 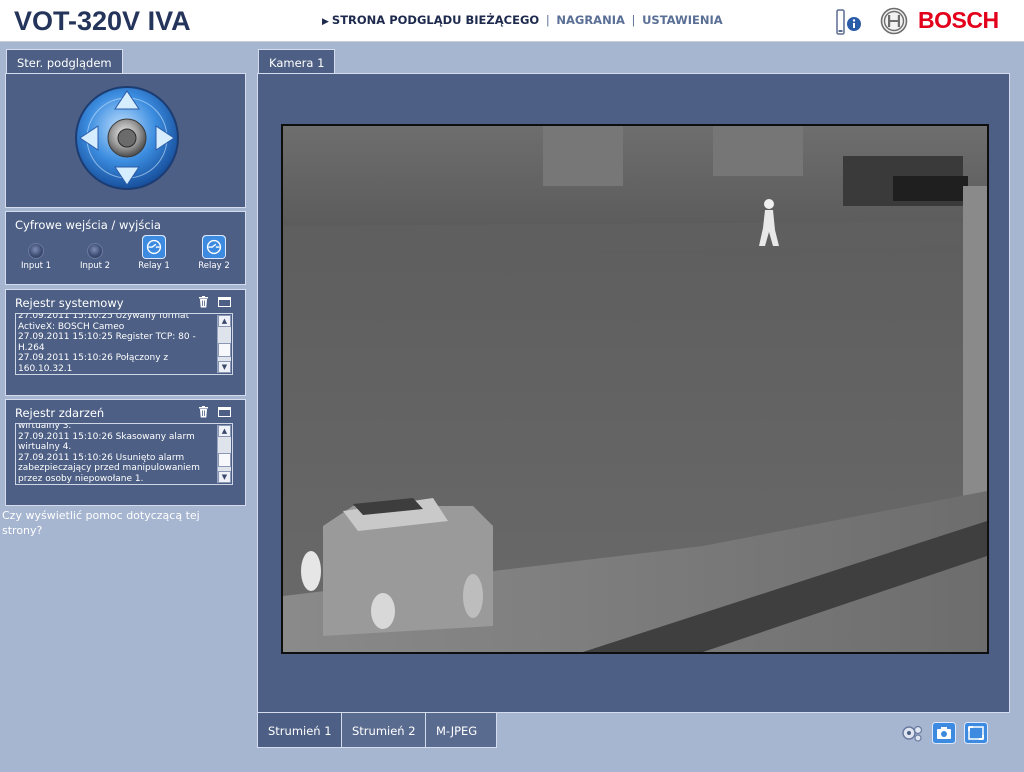 I want to click on tab-stream-2: Strumień 2, so click(x=384, y=730).